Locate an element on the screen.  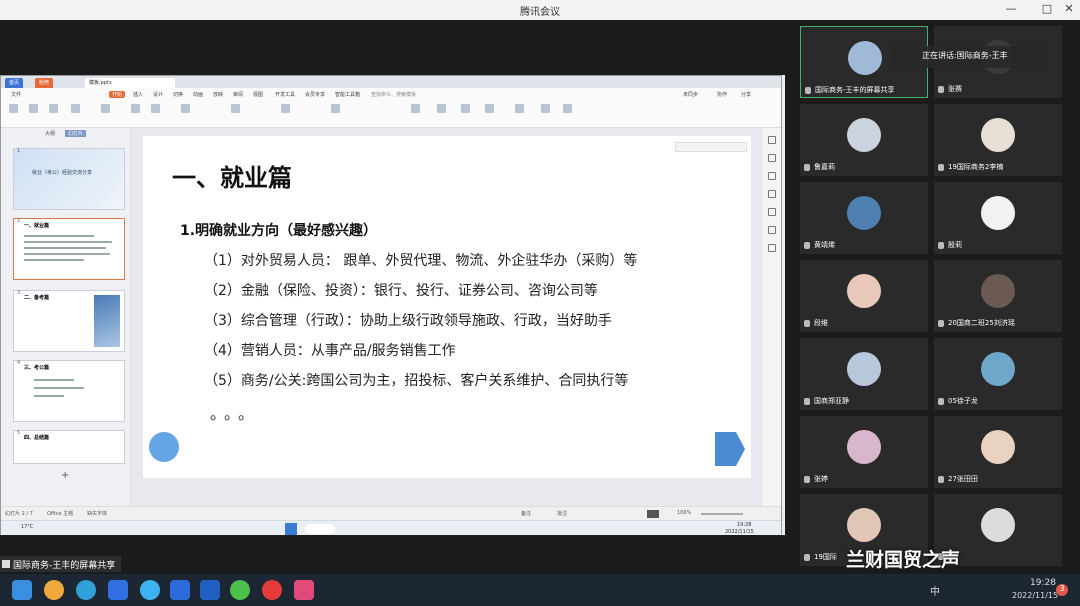
pick-icon is located at coordinates (545, 108).